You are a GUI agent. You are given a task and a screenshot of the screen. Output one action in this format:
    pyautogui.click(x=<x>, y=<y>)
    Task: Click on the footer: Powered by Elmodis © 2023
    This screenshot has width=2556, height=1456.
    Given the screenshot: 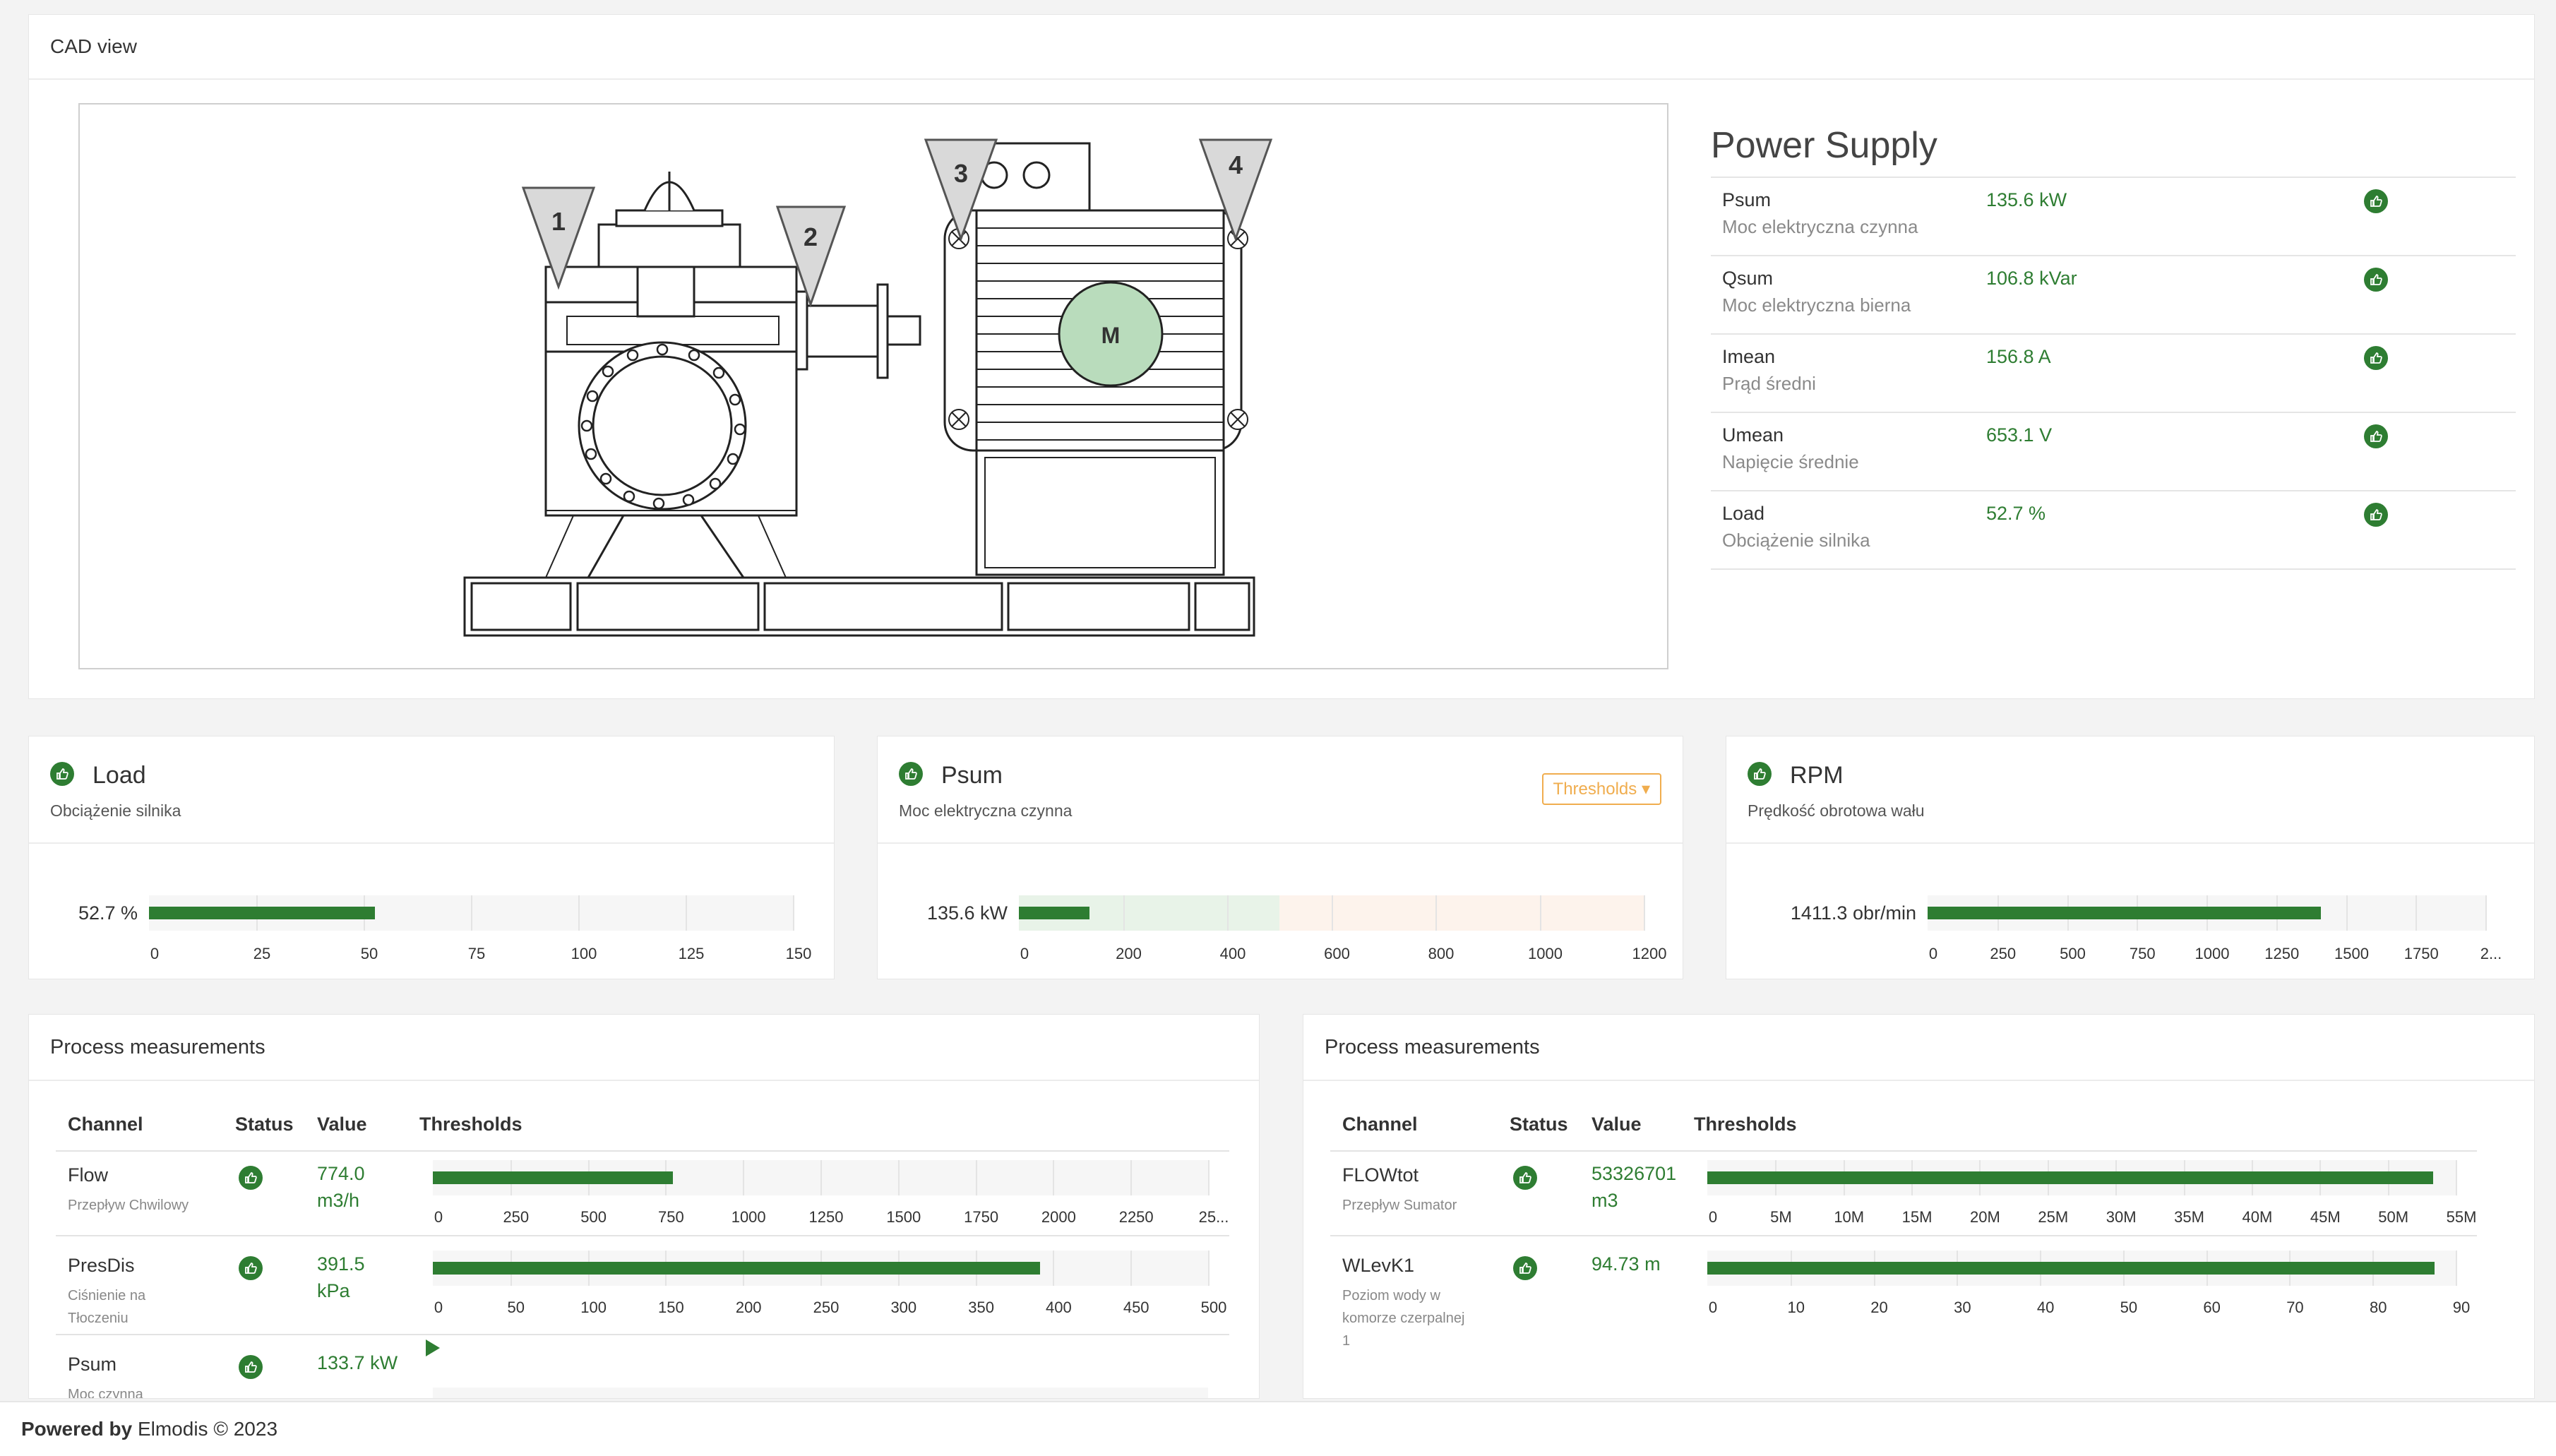 What is the action you would take?
    pyautogui.click(x=1278, y=1428)
    